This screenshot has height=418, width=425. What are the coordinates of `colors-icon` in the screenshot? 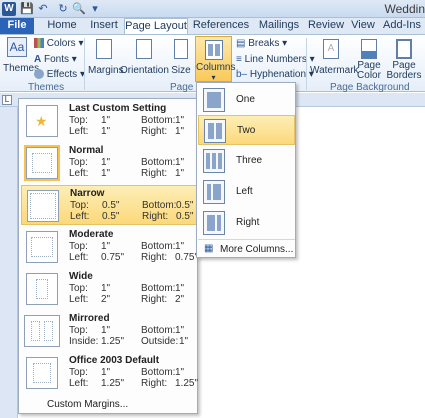 It's located at (39, 43).